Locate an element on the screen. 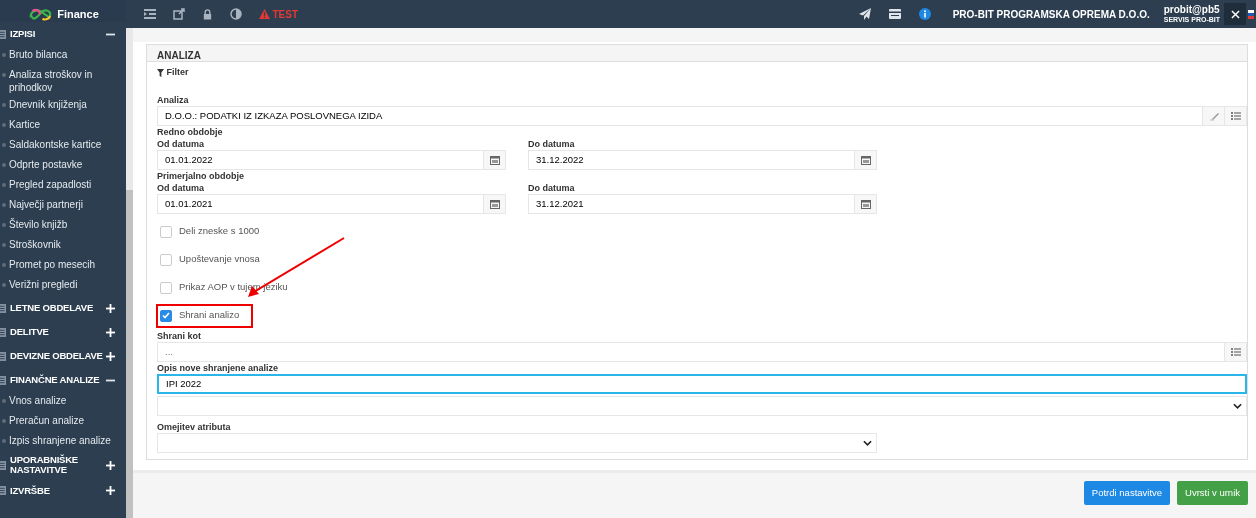 The width and height of the screenshot is (1256, 518). date-field: 01.01.2021 is located at coordinates (320, 203).